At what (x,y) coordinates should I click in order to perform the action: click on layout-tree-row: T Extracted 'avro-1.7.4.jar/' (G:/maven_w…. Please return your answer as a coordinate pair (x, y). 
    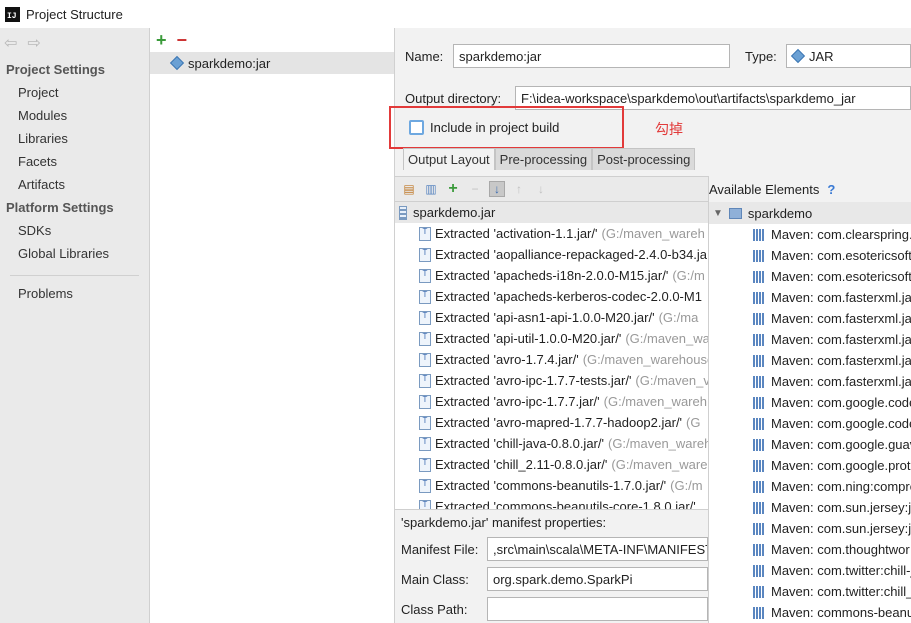
    Looking at the image, I should click on (551, 359).